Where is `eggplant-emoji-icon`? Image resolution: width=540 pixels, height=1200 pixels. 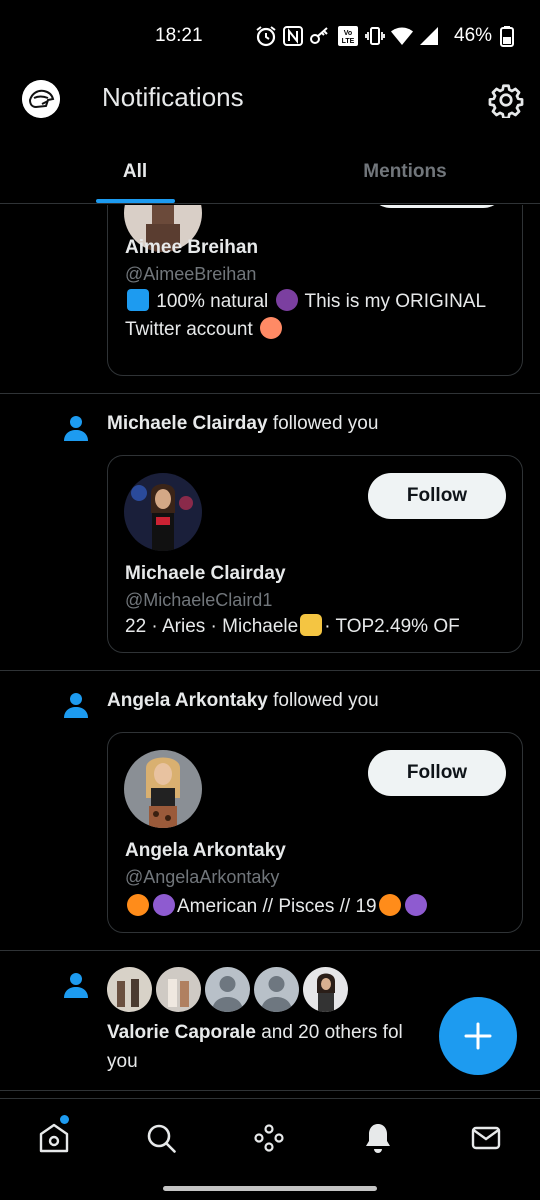
eggplant-emoji-icon is located at coordinates (286, 300).